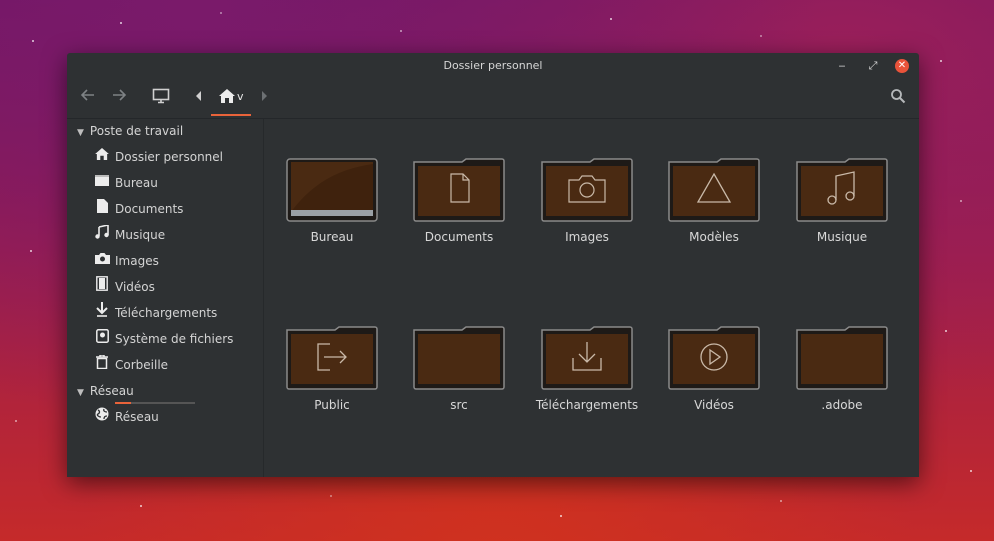 The height and width of the screenshot is (541, 994). Describe the element at coordinates (125, 183) in the screenshot. I see `sidebar-item-bureau: Bureau` at that location.